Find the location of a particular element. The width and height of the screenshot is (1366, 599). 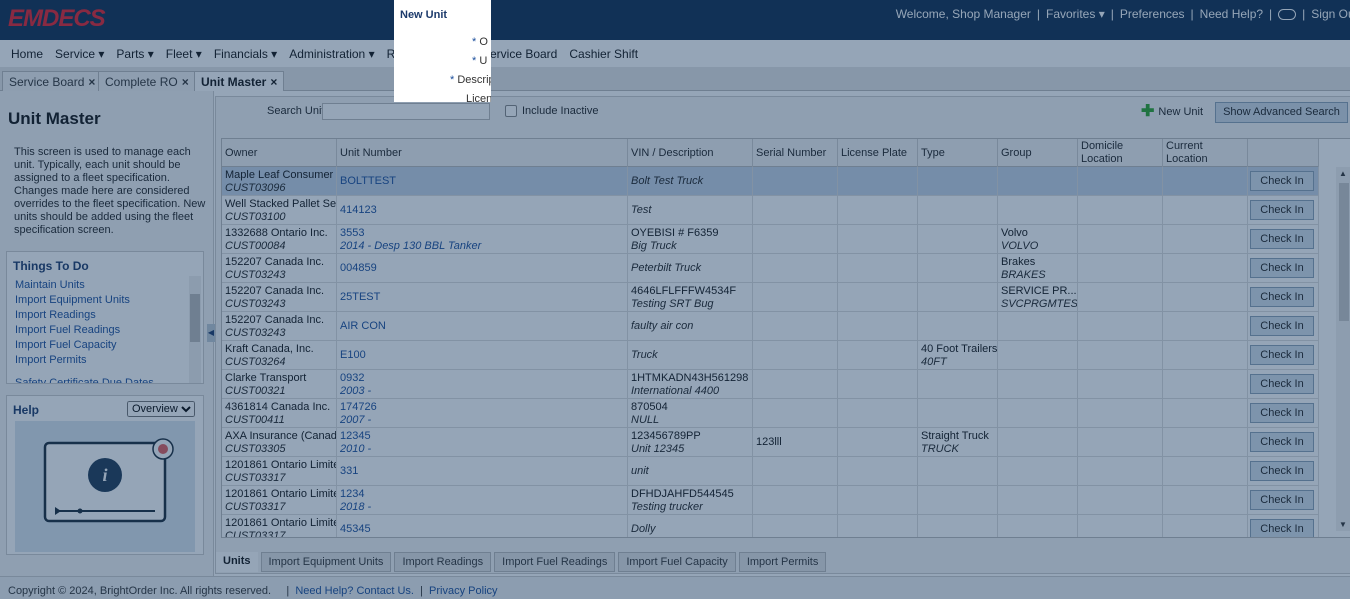

things-to-do-title: Things To Do is located at coordinates (51, 266).